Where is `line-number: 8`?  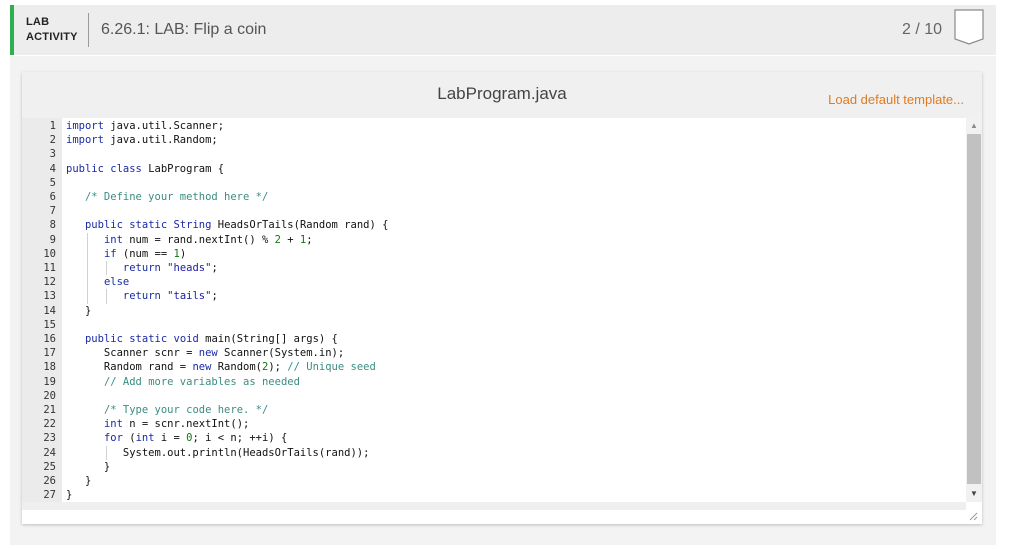 line-number: 8 is located at coordinates (52, 225).